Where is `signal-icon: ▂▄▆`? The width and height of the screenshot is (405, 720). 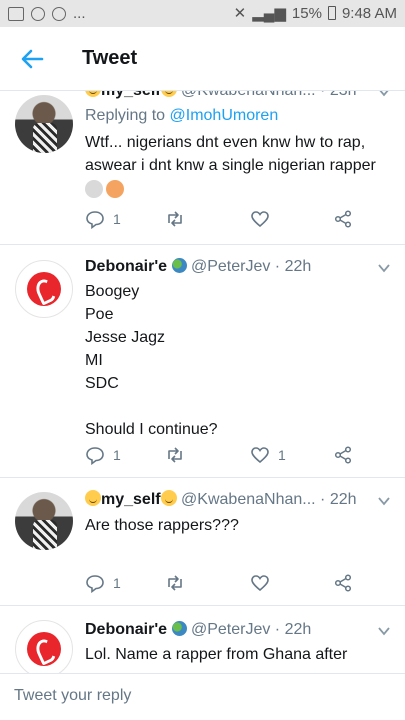 signal-icon: ▂▄▆ is located at coordinates (269, 13).